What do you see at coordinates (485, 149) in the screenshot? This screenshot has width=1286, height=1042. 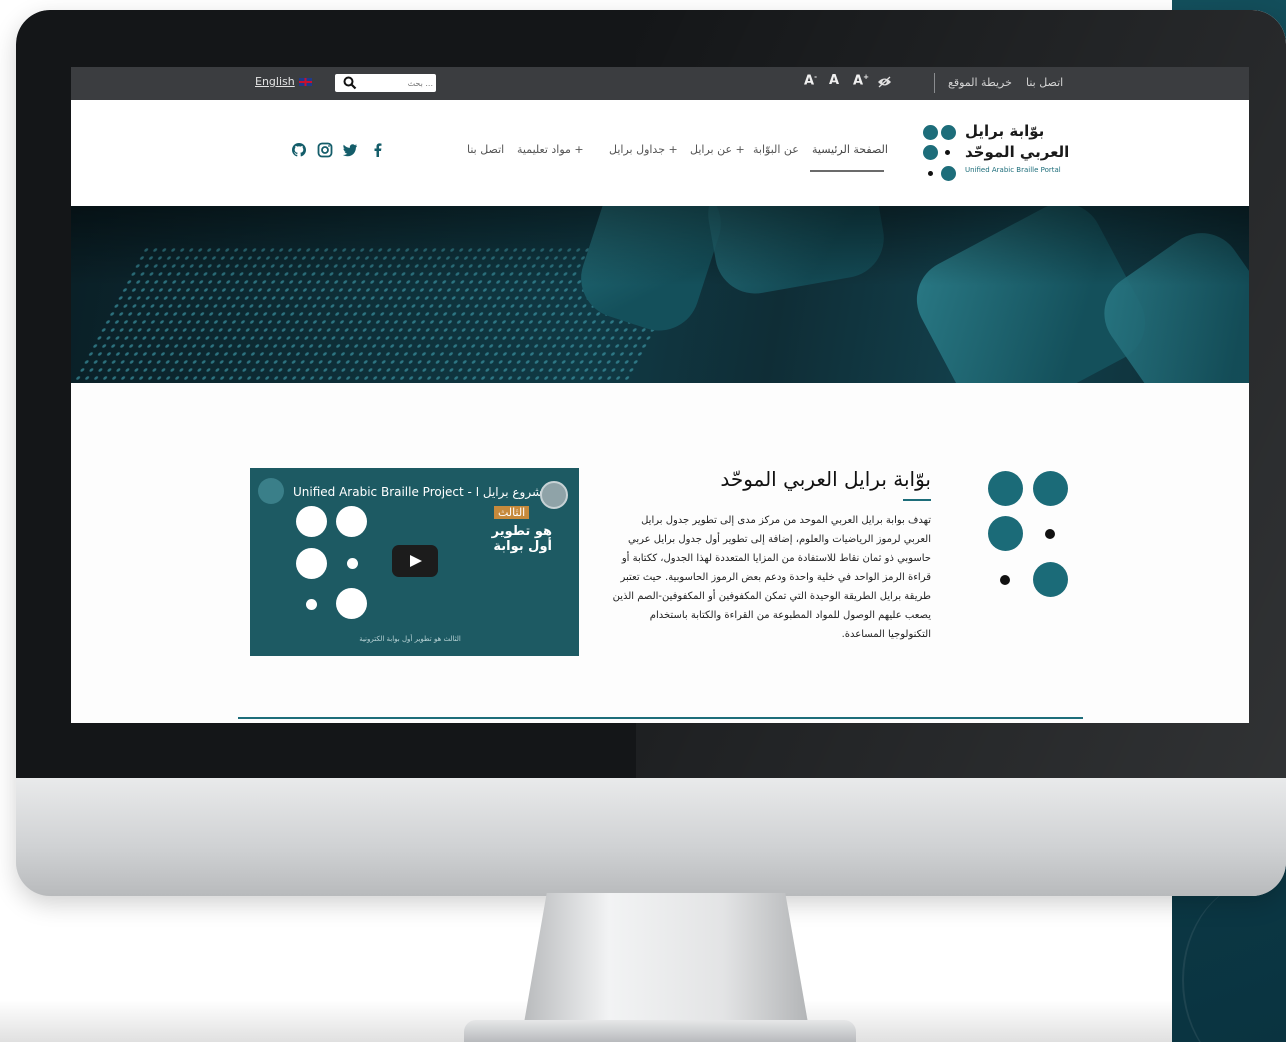 I see `nav-contact: اتصل بنا` at bounding box center [485, 149].